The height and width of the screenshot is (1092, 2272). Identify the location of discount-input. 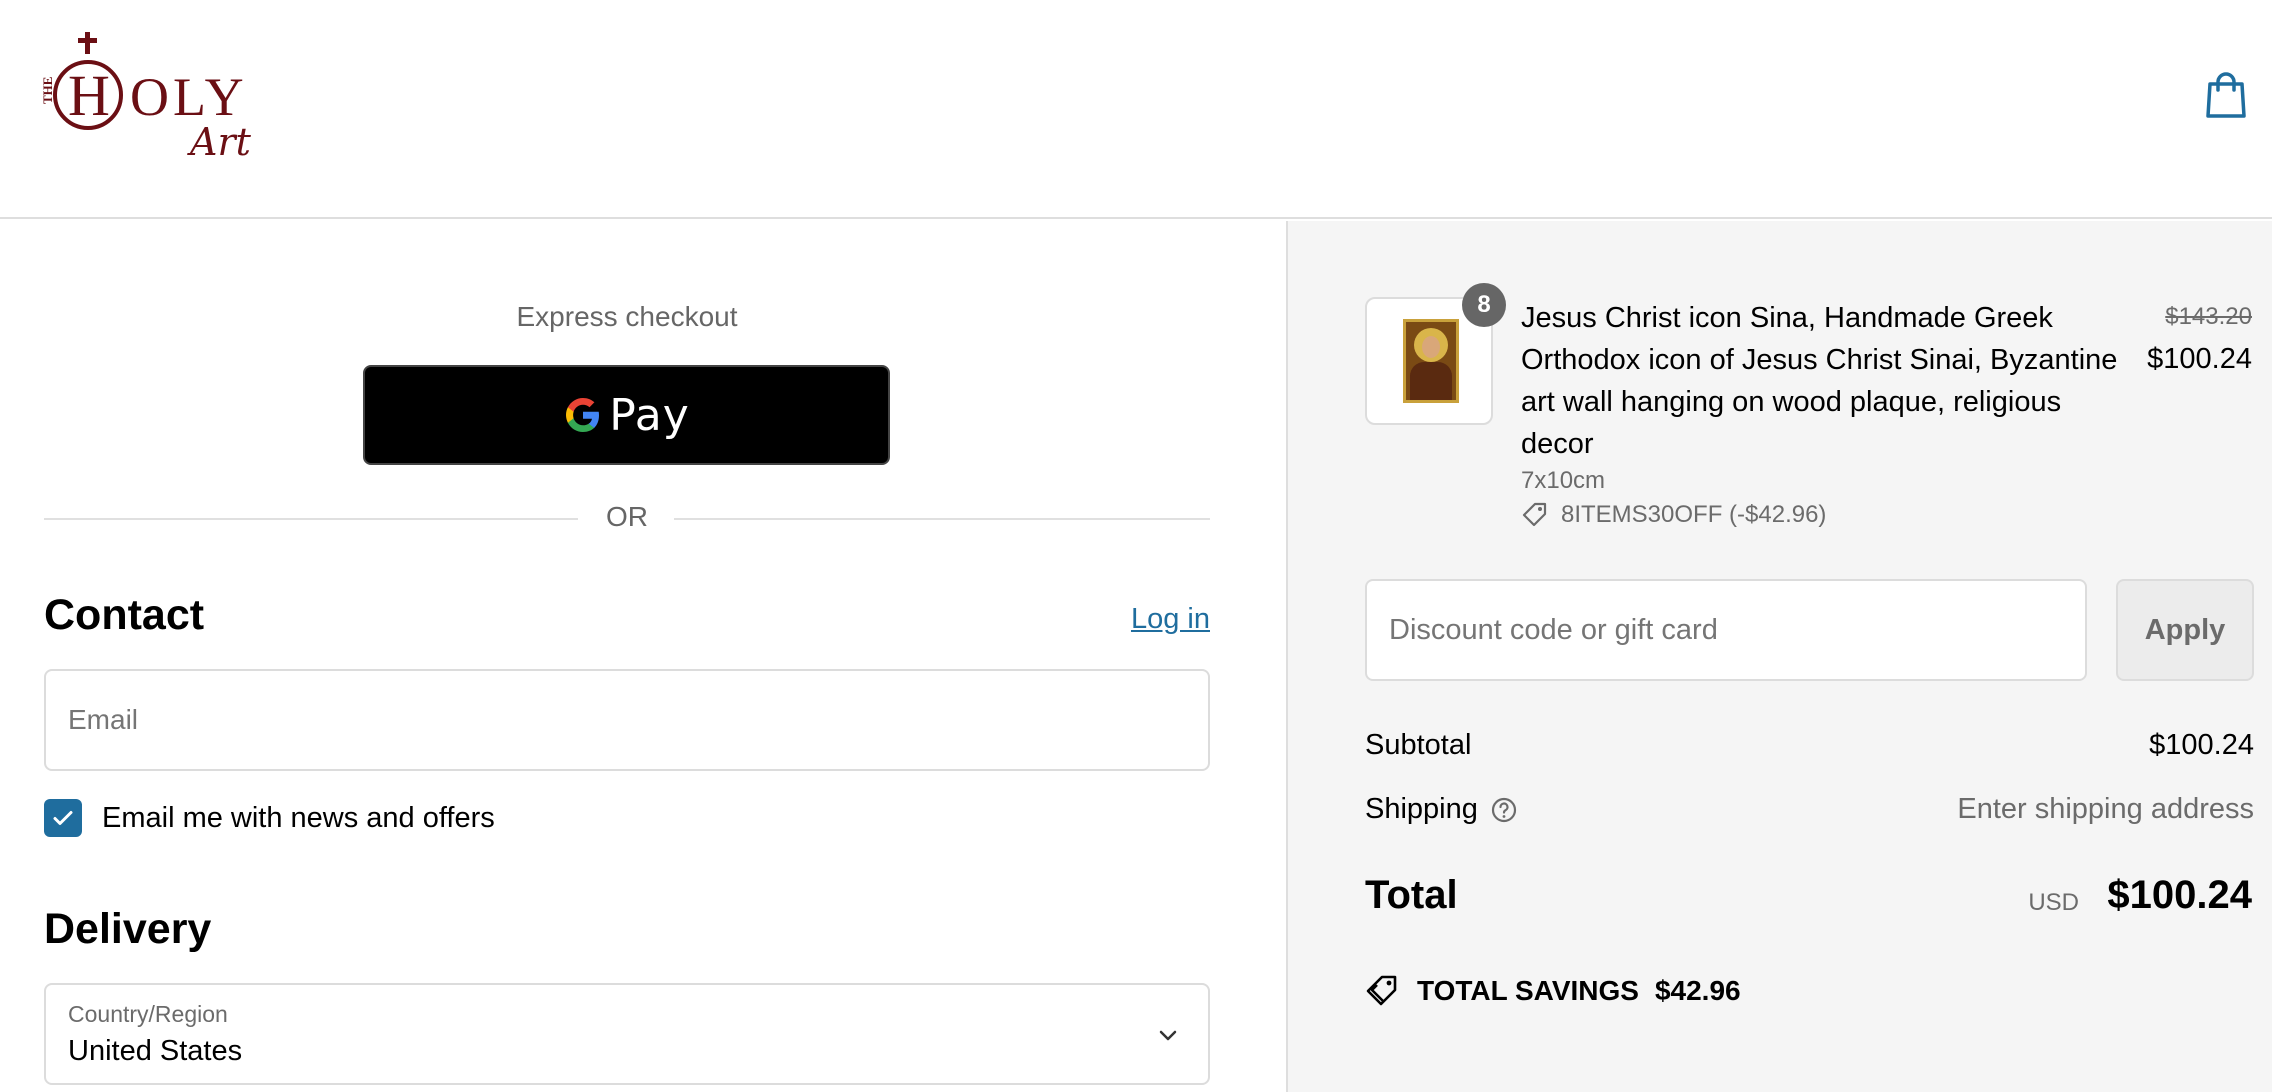
(1726, 630).